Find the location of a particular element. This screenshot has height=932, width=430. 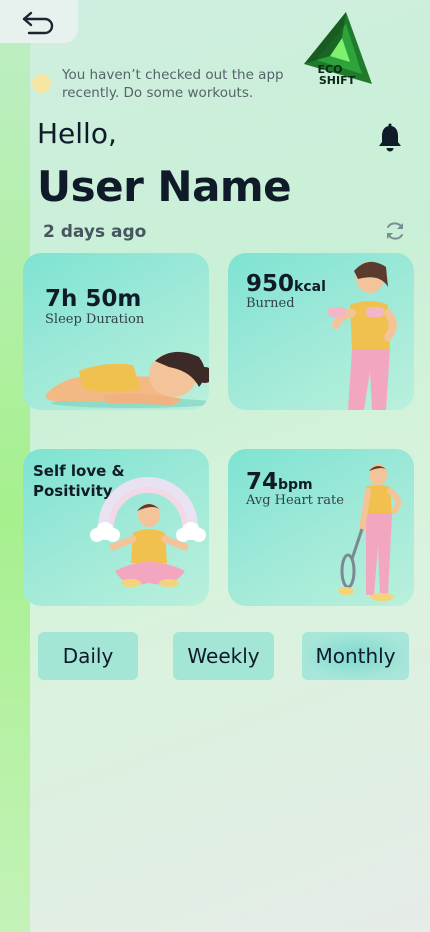

tennis-person-illustration is located at coordinates (370, 532).